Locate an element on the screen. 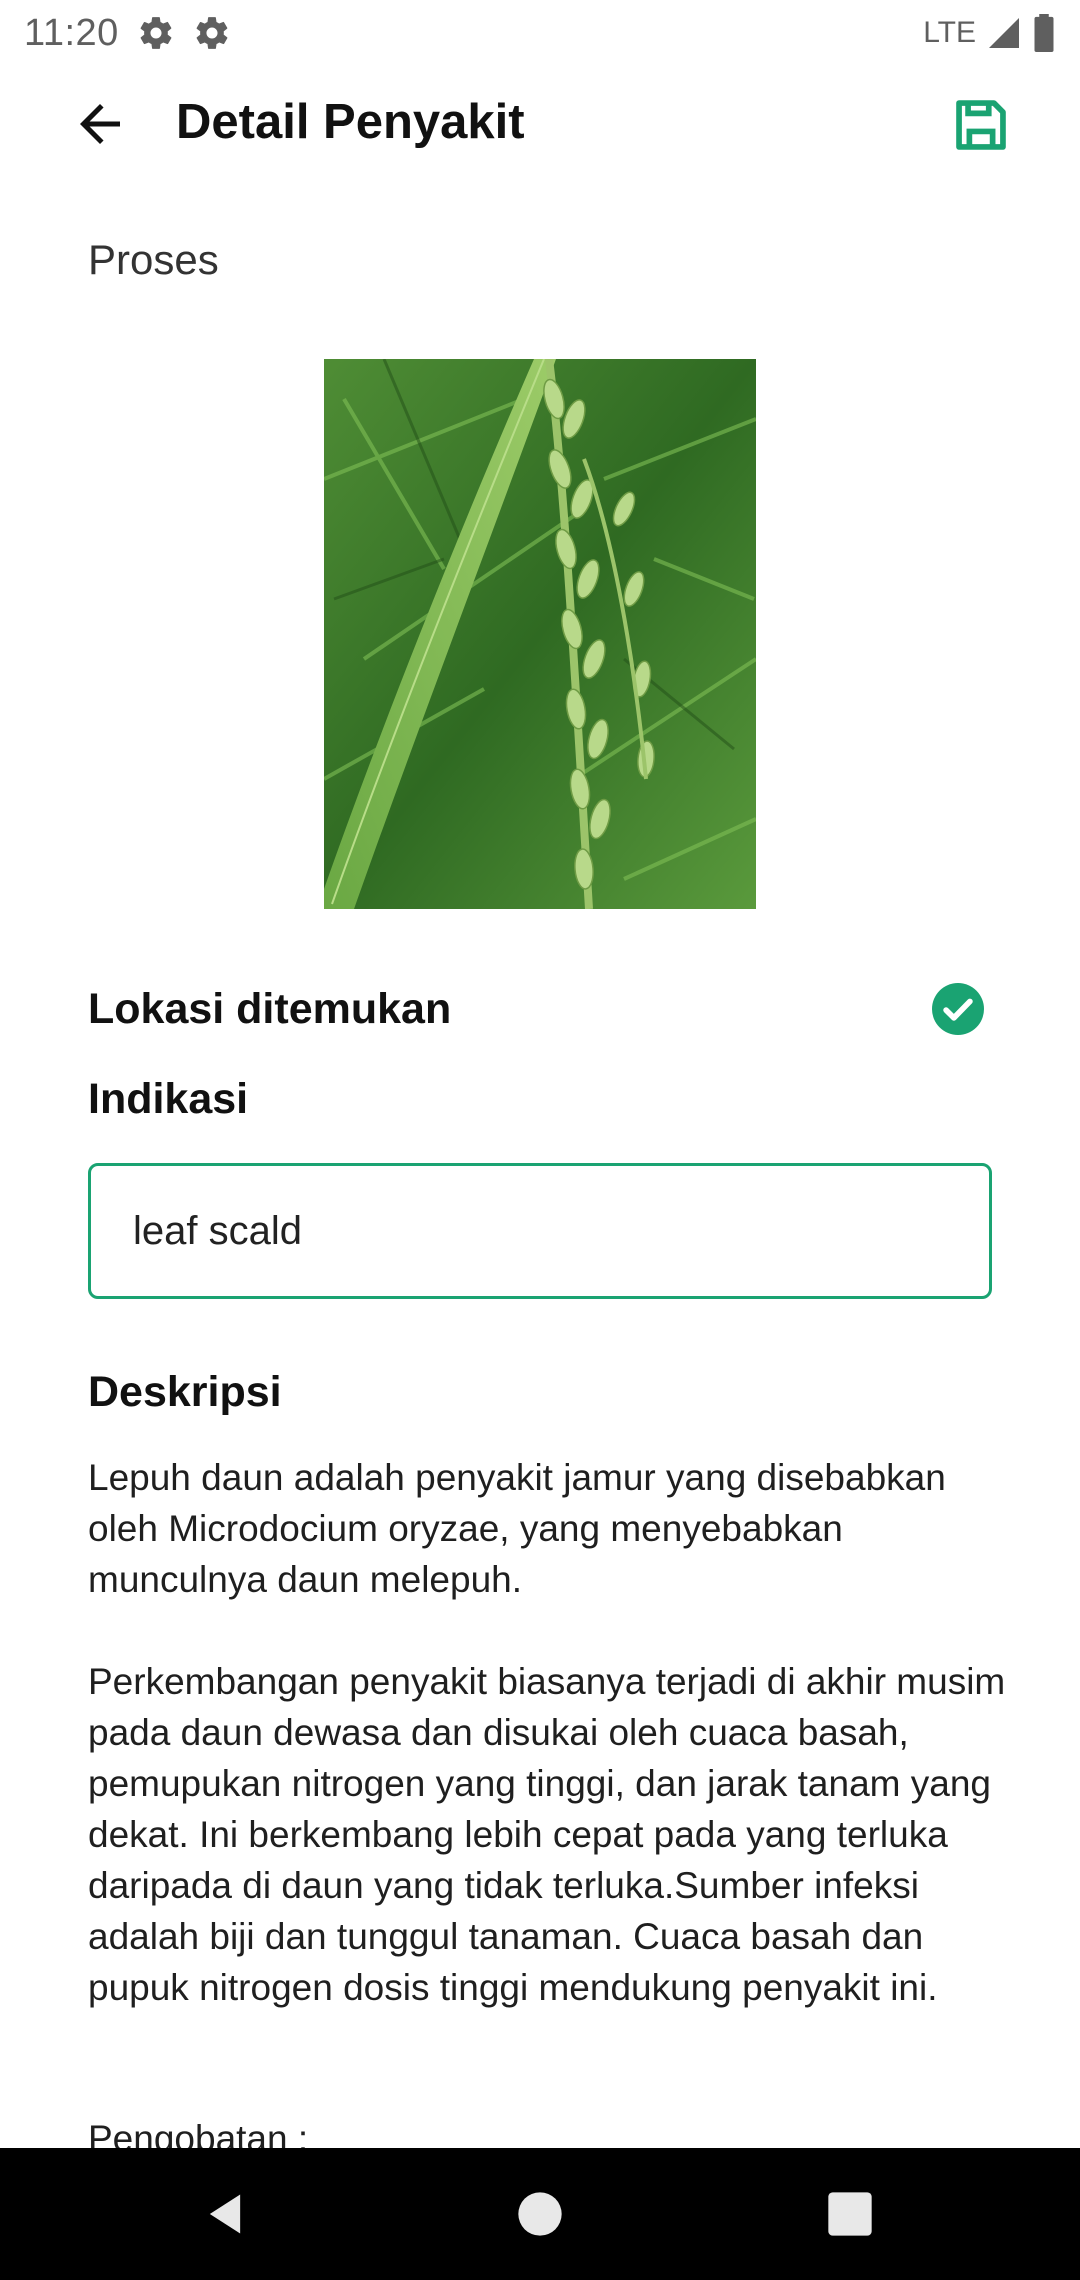  page-title: Detail Penyakit is located at coordinates (350, 122).